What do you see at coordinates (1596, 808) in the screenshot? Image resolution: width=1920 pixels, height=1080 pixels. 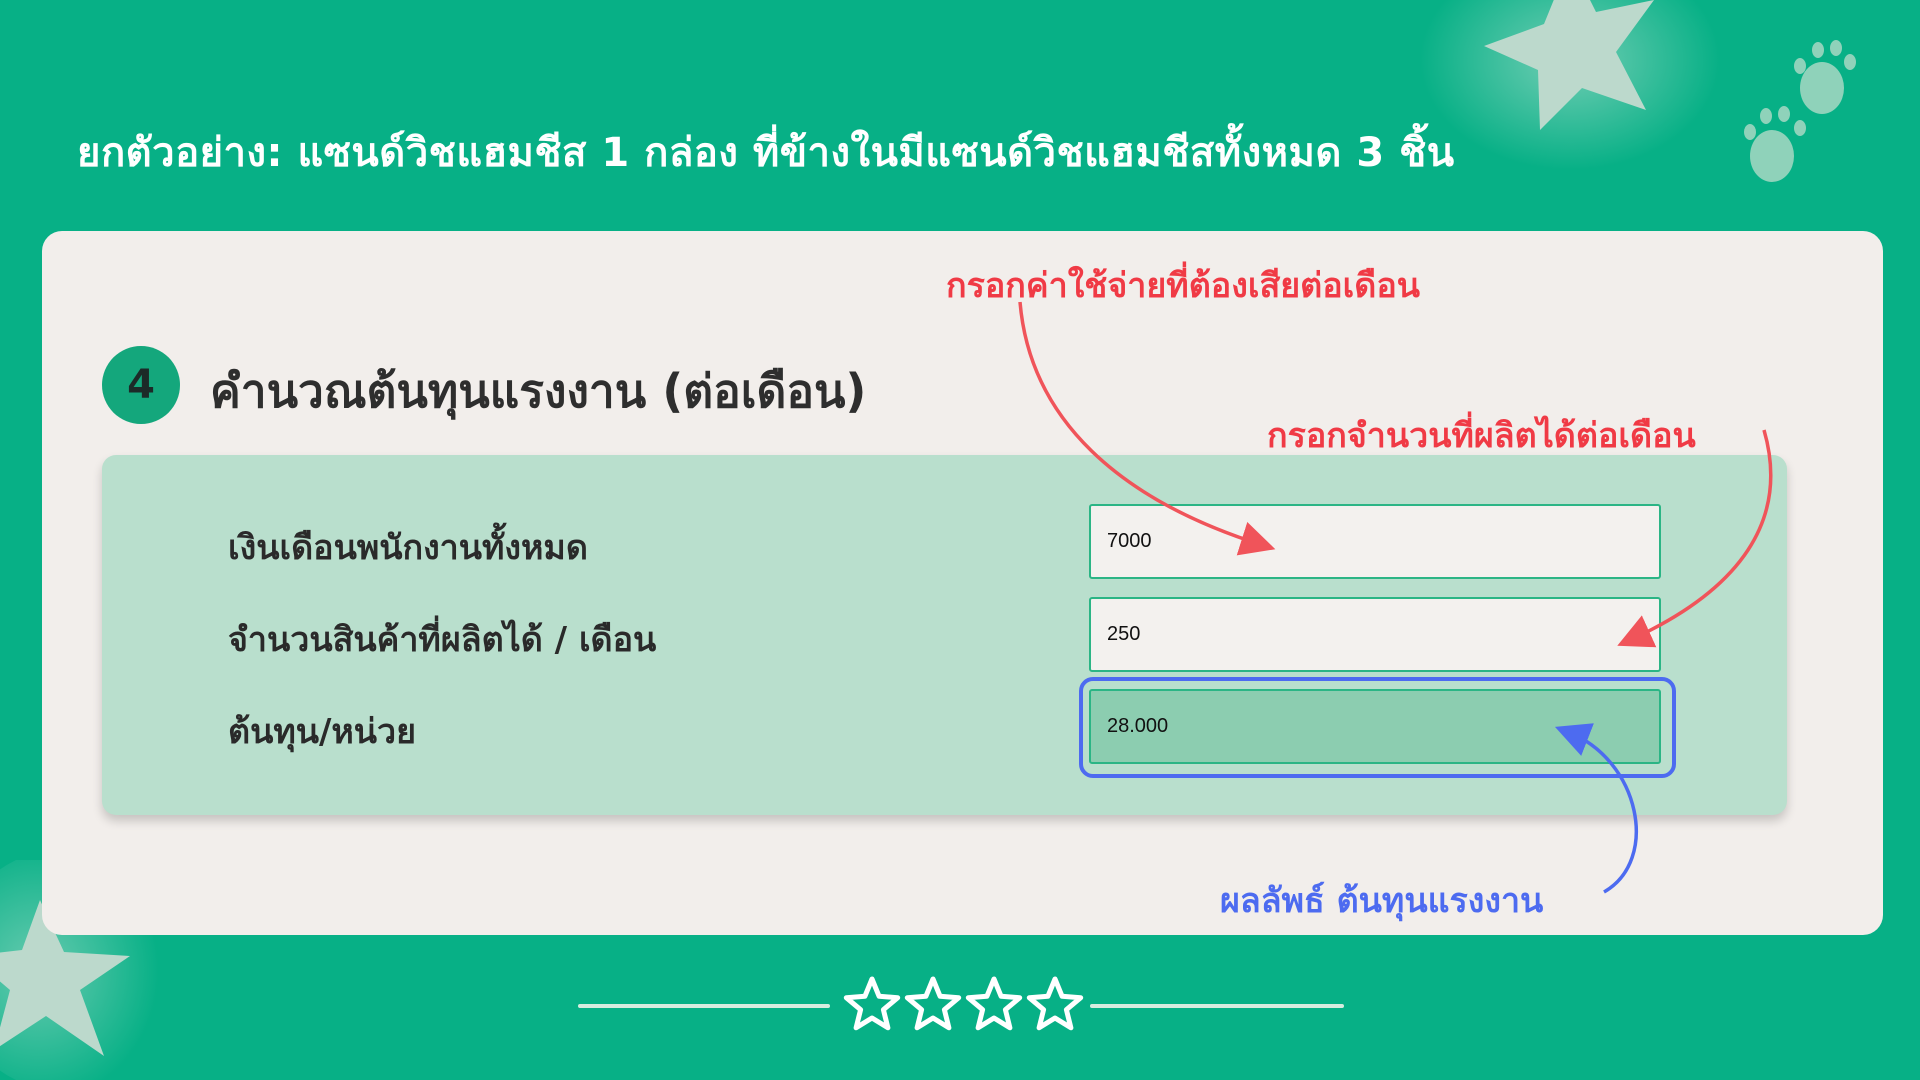 I see `arrow-to-result` at bounding box center [1596, 808].